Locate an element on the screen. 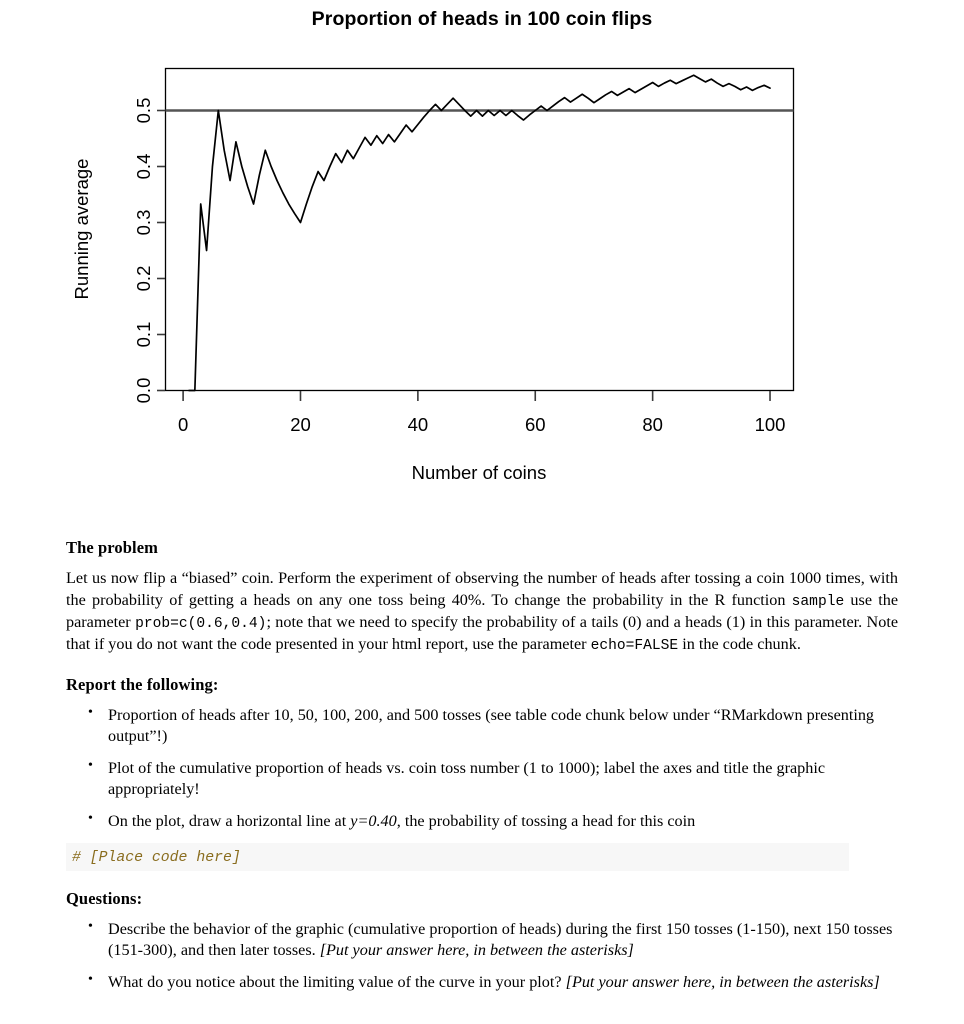 The height and width of the screenshot is (1024, 964). y-tick-label-0-3: 0.3 is located at coordinates (143, 223).